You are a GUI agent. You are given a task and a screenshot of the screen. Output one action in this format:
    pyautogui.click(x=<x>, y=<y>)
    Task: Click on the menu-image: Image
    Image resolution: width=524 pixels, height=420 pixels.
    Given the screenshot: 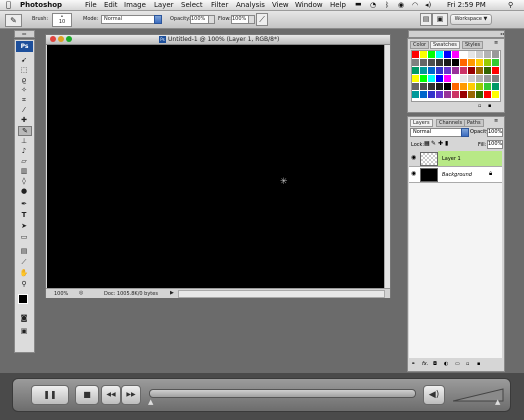 What is the action you would take?
    pyautogui.click(x=135, y=5)
    